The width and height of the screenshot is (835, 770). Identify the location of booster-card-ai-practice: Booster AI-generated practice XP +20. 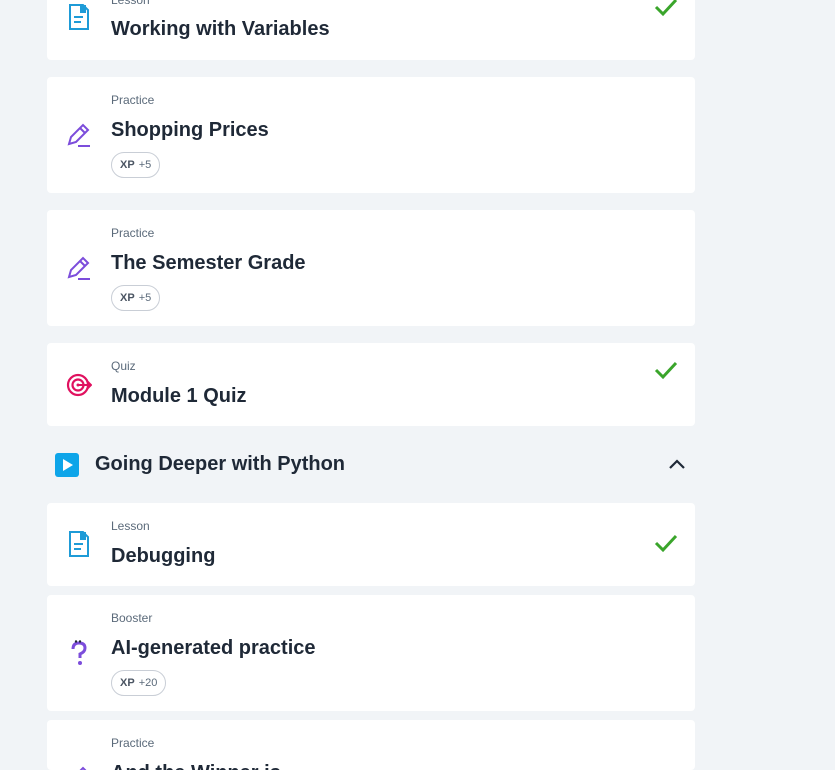
(371, 653).